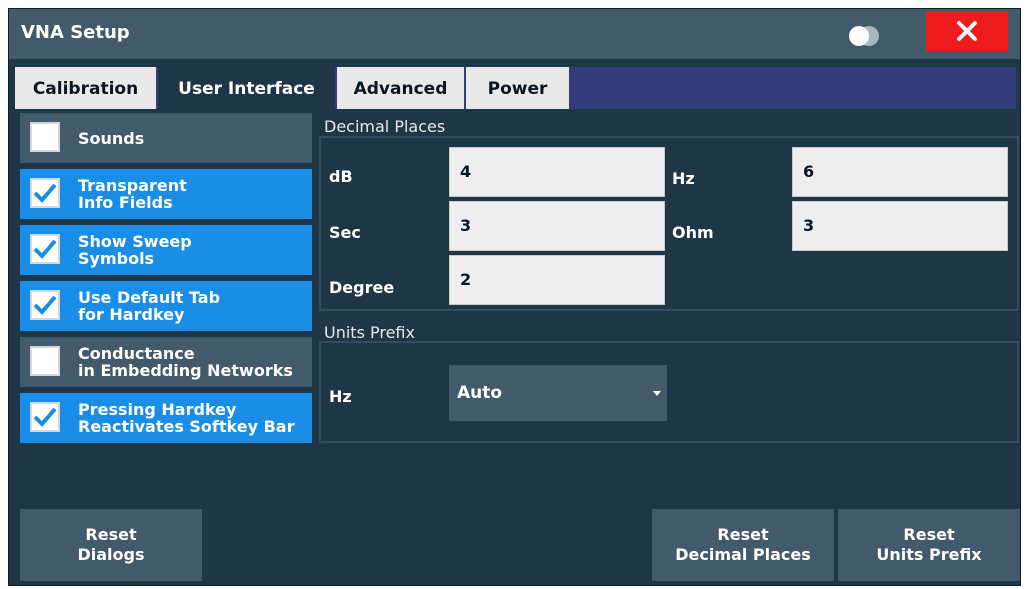  I want to click on units-prefix-value: Auto, so click(480, 393).